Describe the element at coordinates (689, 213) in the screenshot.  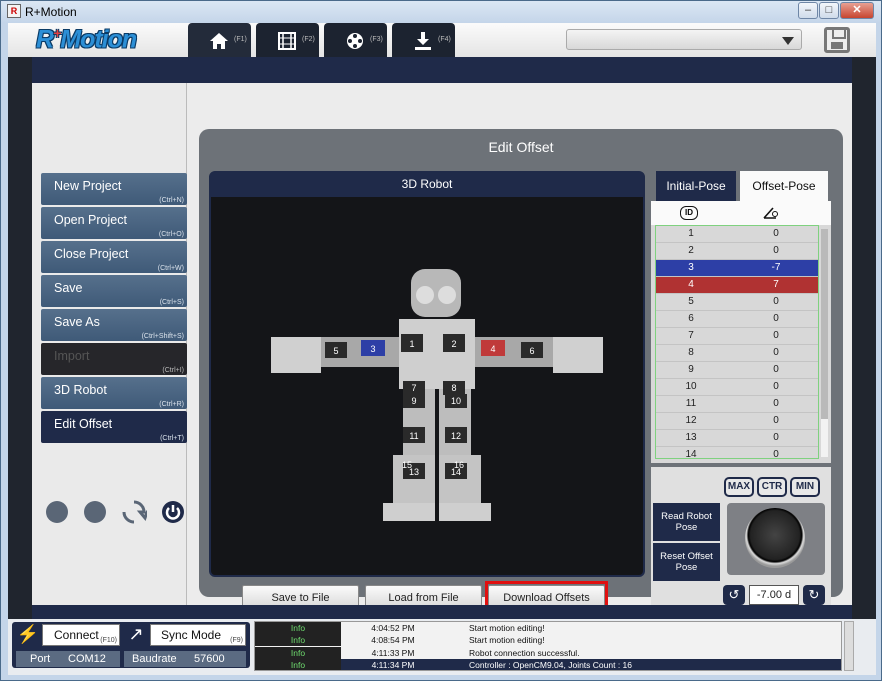
I see `id-column-header: ID` at that location.